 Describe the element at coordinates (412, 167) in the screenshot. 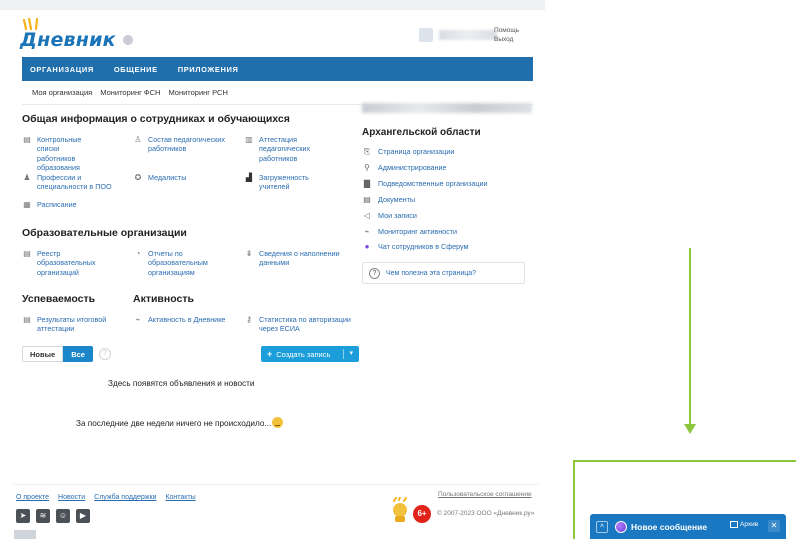

I see `administration-label: Администрирование` at that location.